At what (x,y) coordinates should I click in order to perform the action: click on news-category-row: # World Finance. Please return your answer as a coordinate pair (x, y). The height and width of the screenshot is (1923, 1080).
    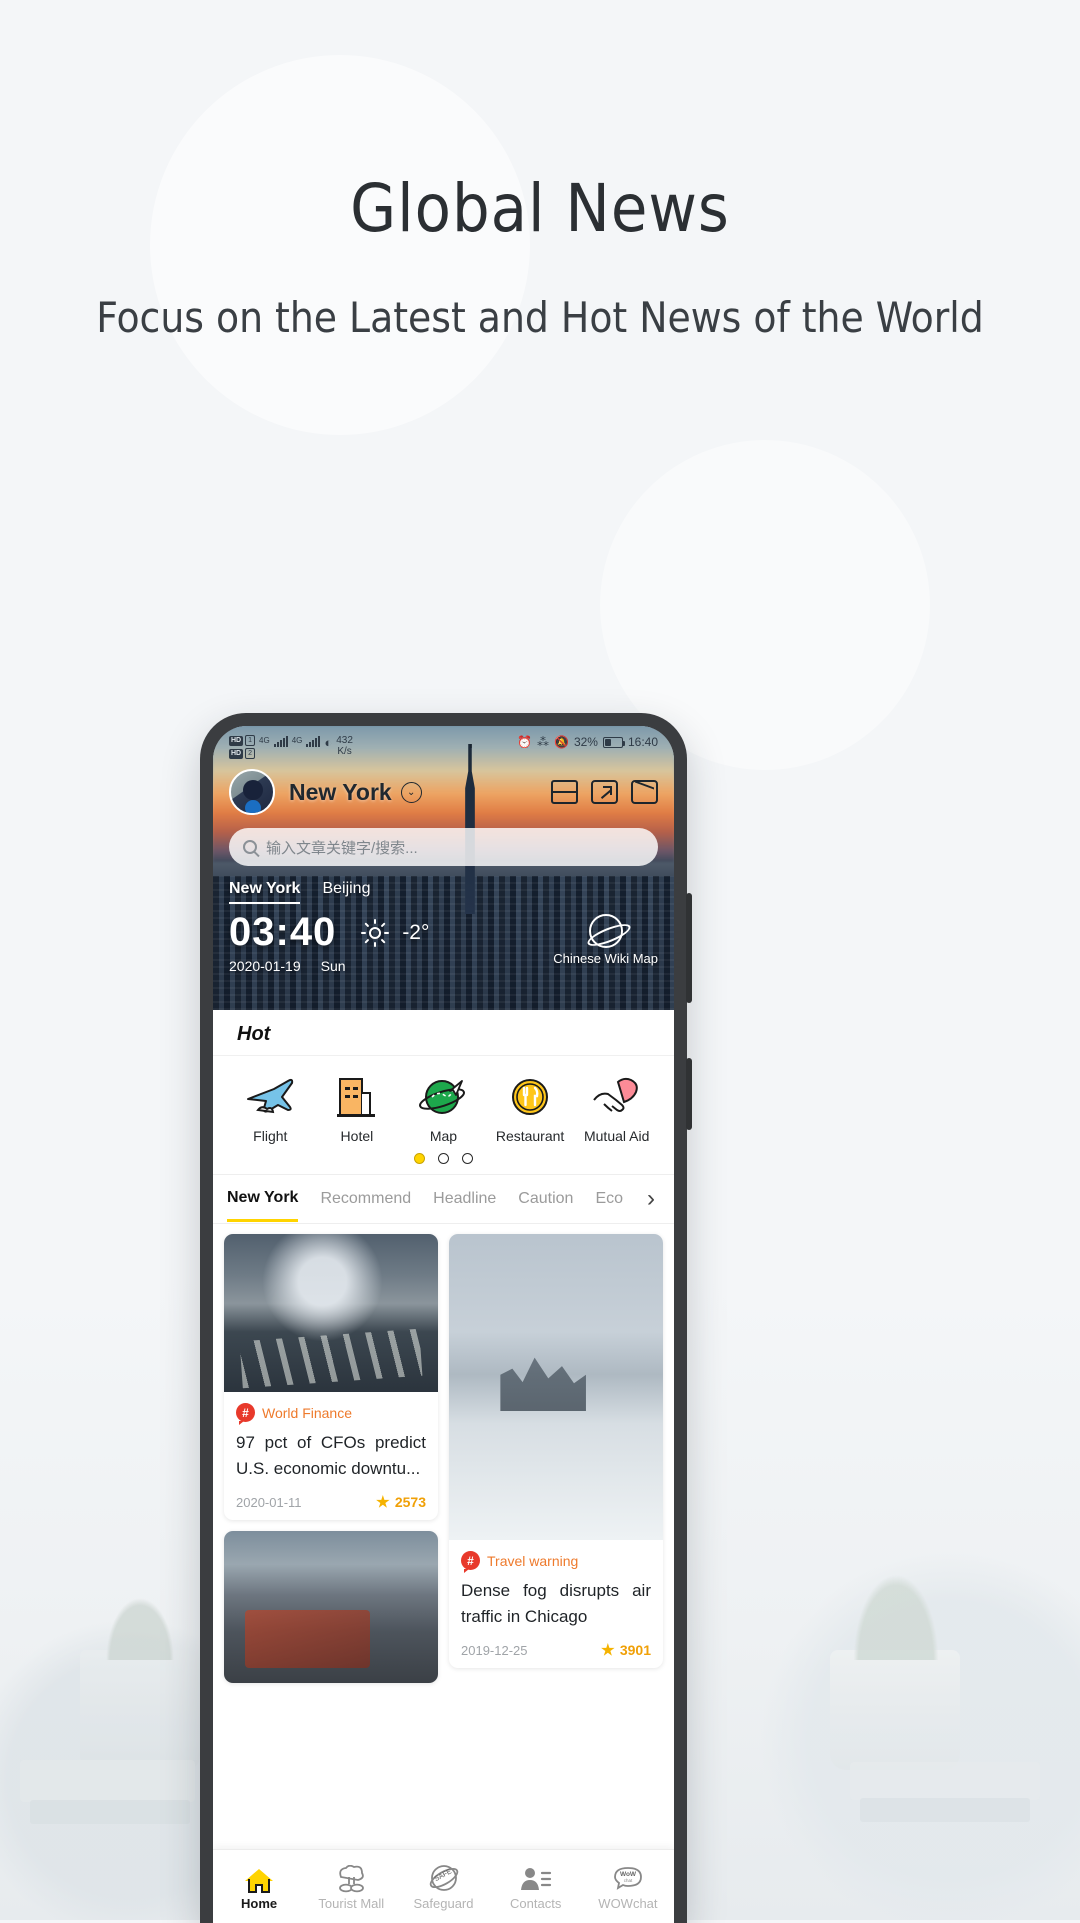
    Looking at the image, I should click on (331, 1414).